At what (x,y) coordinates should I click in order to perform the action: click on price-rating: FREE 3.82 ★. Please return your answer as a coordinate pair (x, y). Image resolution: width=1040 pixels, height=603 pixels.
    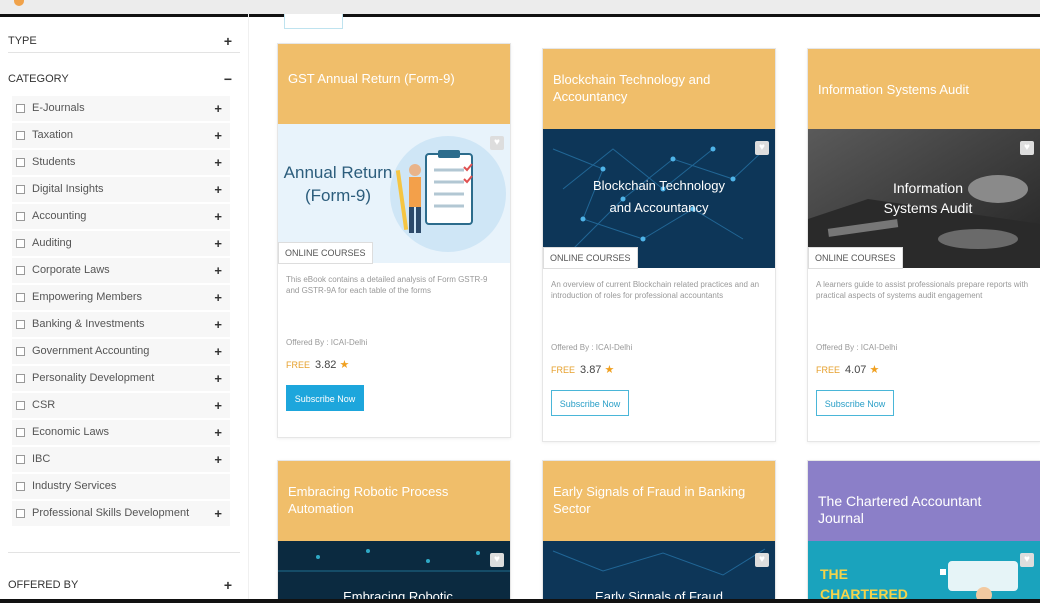
    Looking at the image, I should click on (317, 364).